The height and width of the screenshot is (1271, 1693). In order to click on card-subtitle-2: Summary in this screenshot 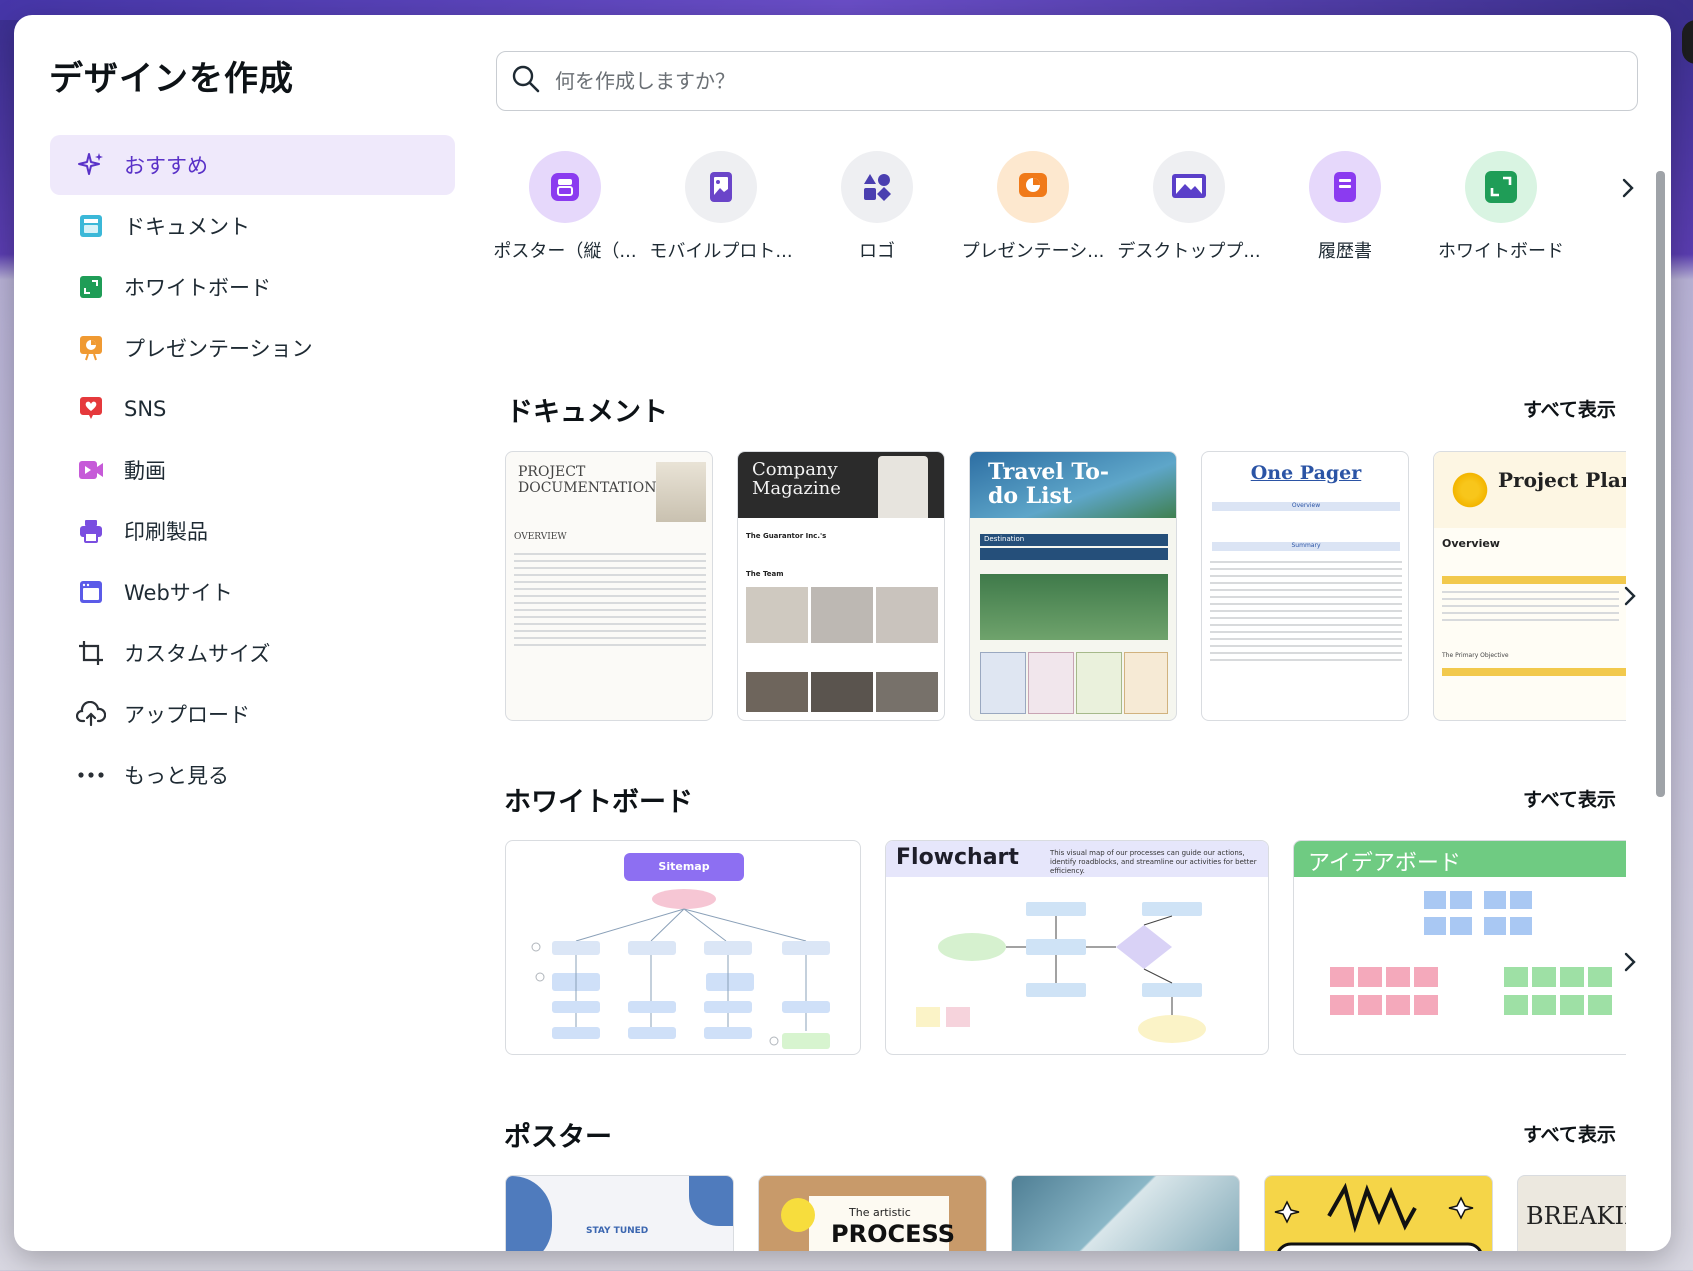, I will do `click(1306, 546)`.